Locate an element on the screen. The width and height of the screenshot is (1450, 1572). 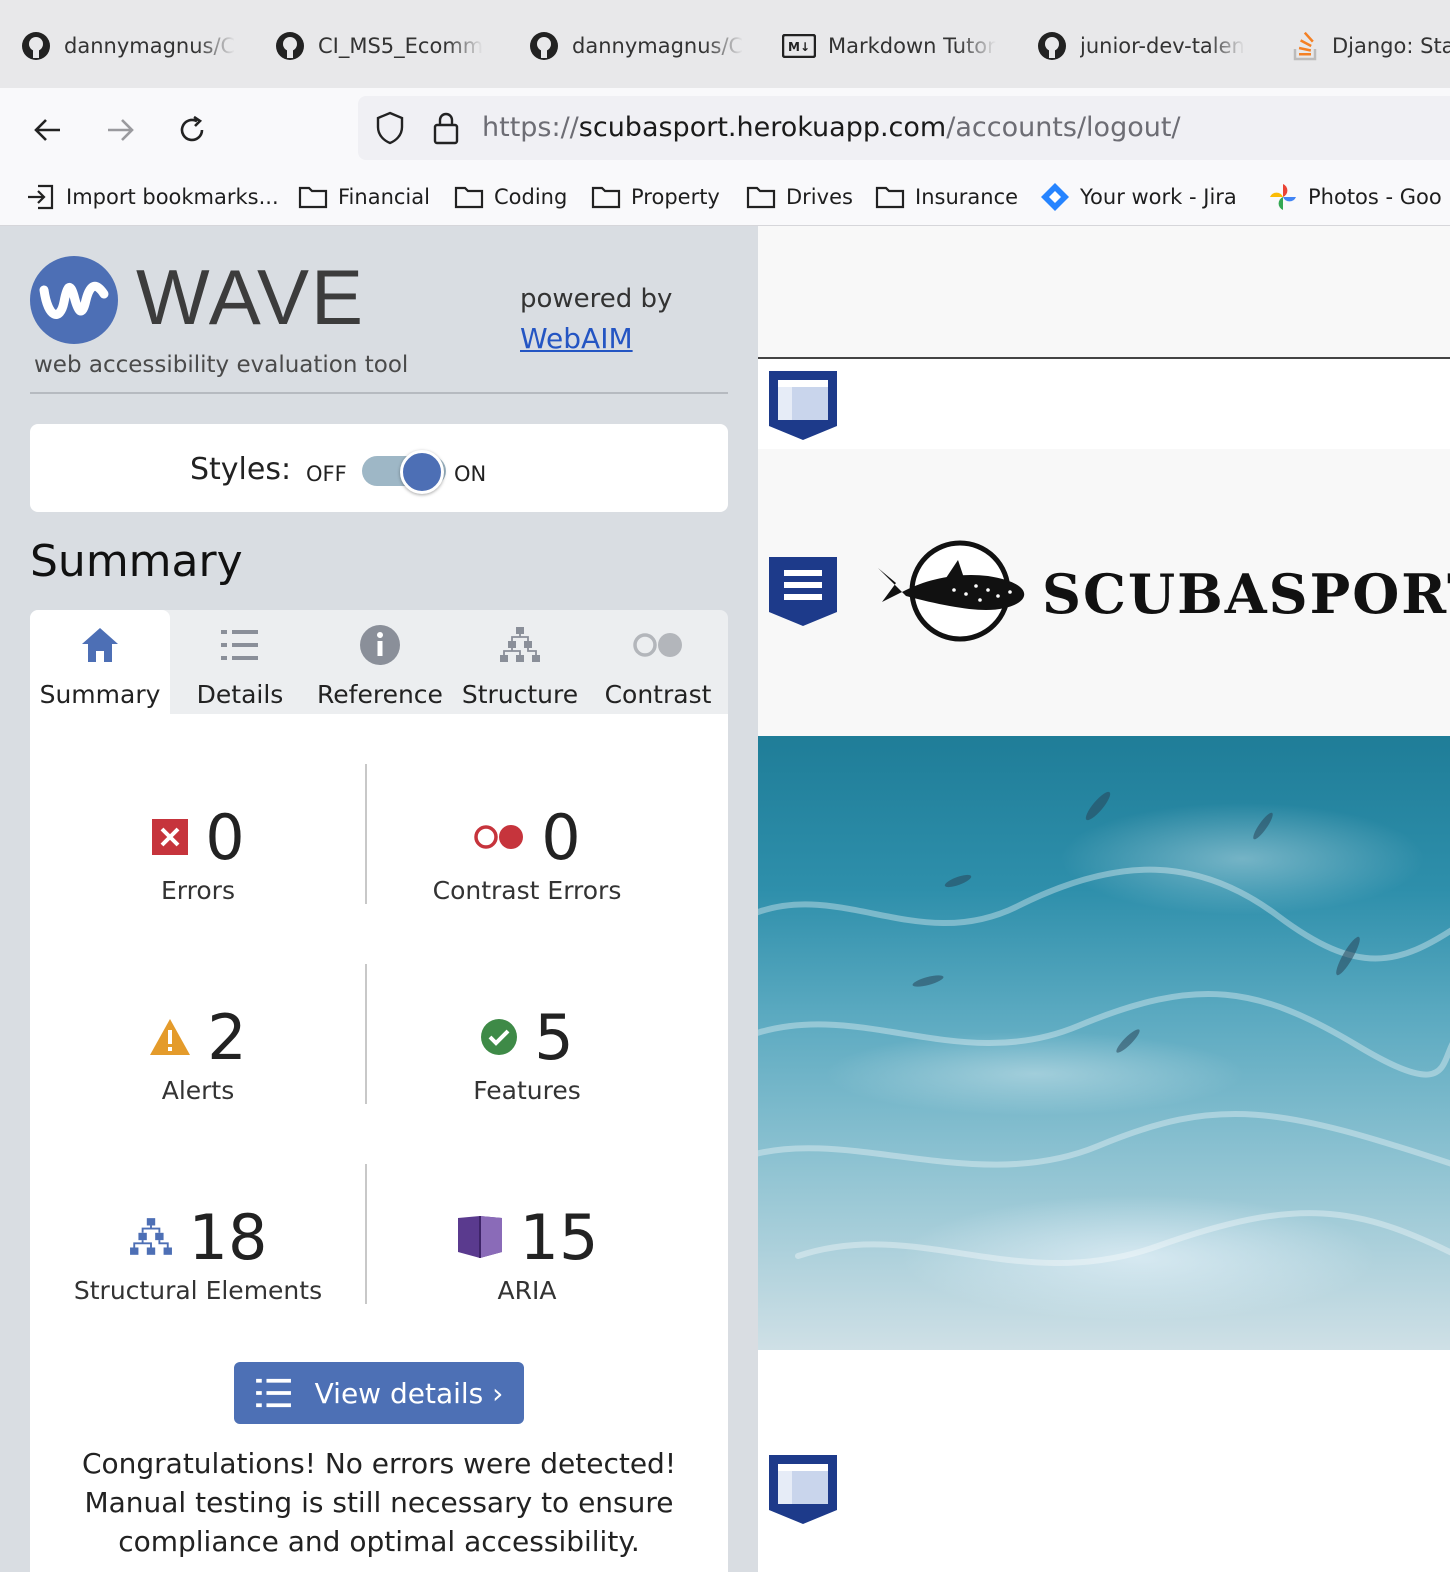
browser-tab: CI_MS5_Ecomm is located at coordinates (384, 46).